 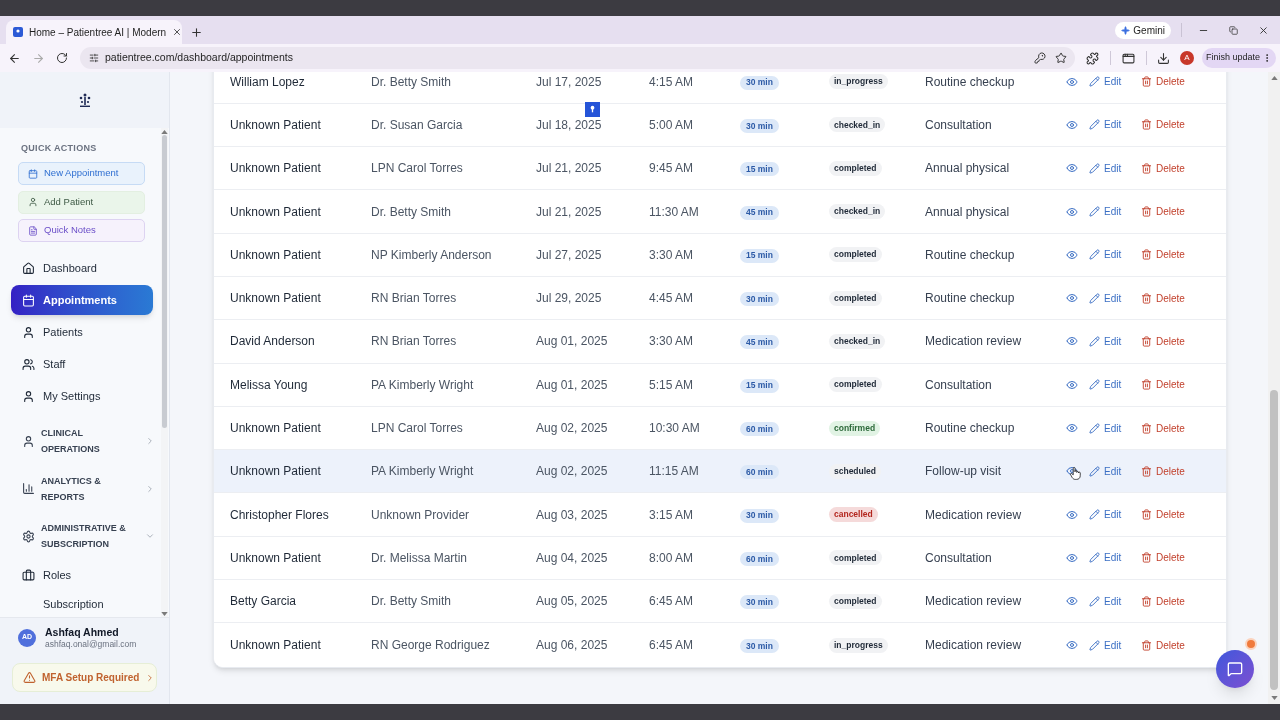 I want to click on table-row: Unknown Patient LPN Carol Torres Jul 21, 2025 9:45 AM 15 min completed Annual physical Edit Delete, so click(x=720, y=169).